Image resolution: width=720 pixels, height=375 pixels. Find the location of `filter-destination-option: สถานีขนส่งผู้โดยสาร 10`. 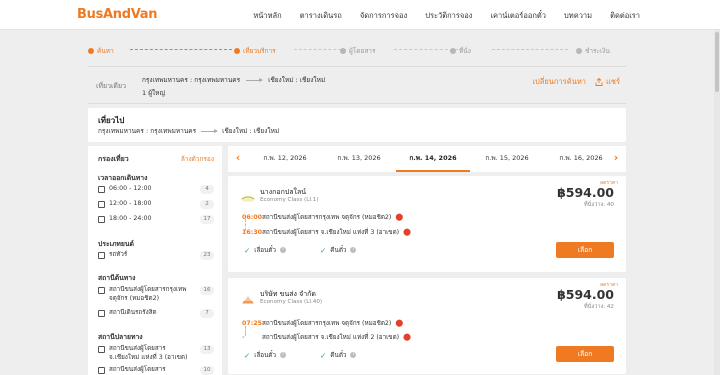

filter-destination-option: สถานีขนส่งผู้โดยสาร 10 is located at coordinates (156, 370).